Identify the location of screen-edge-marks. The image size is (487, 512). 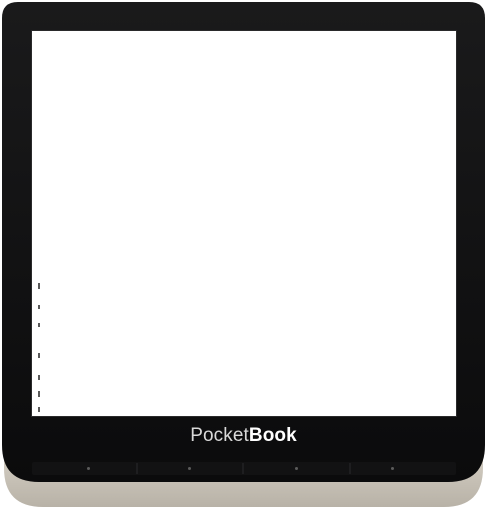
(40, 348).